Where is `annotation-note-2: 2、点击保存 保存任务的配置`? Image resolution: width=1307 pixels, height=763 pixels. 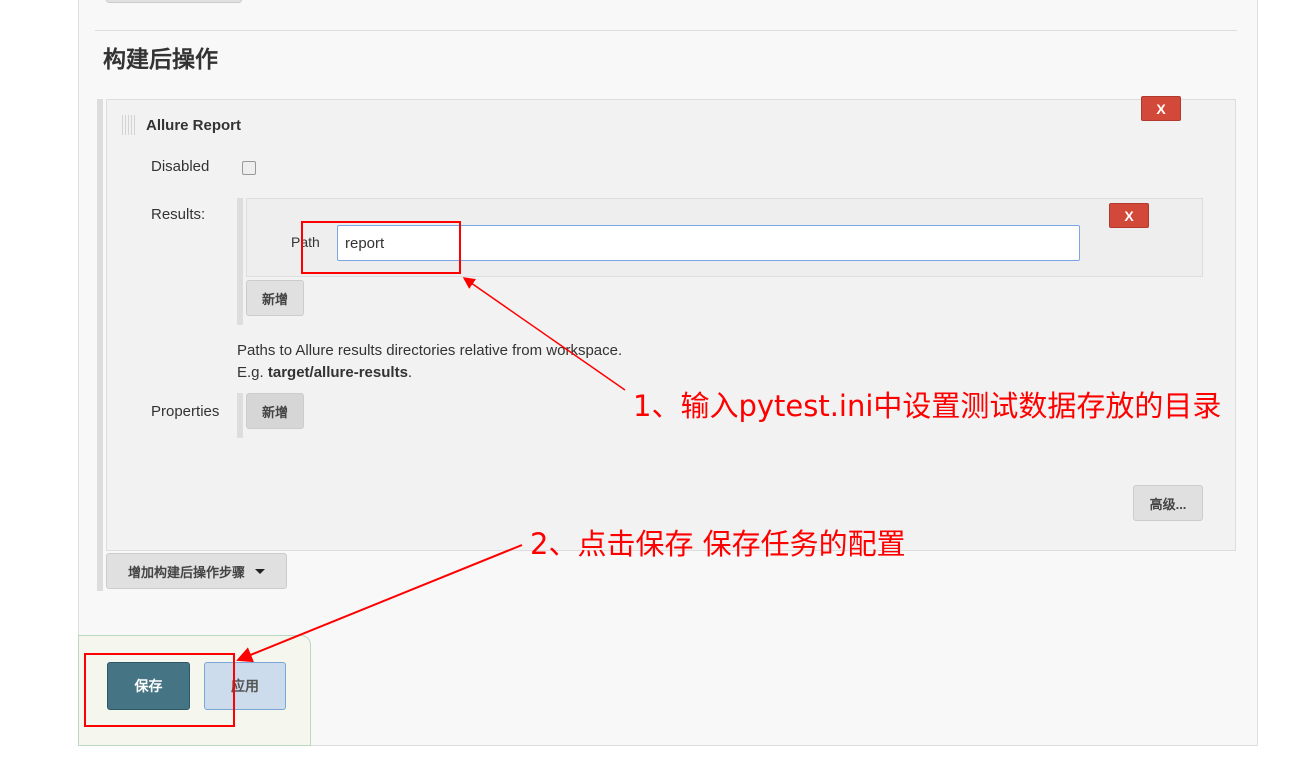
annotation-note-2: 2、点击保存 保存任务的配置 is located at coordinates (718, 544).